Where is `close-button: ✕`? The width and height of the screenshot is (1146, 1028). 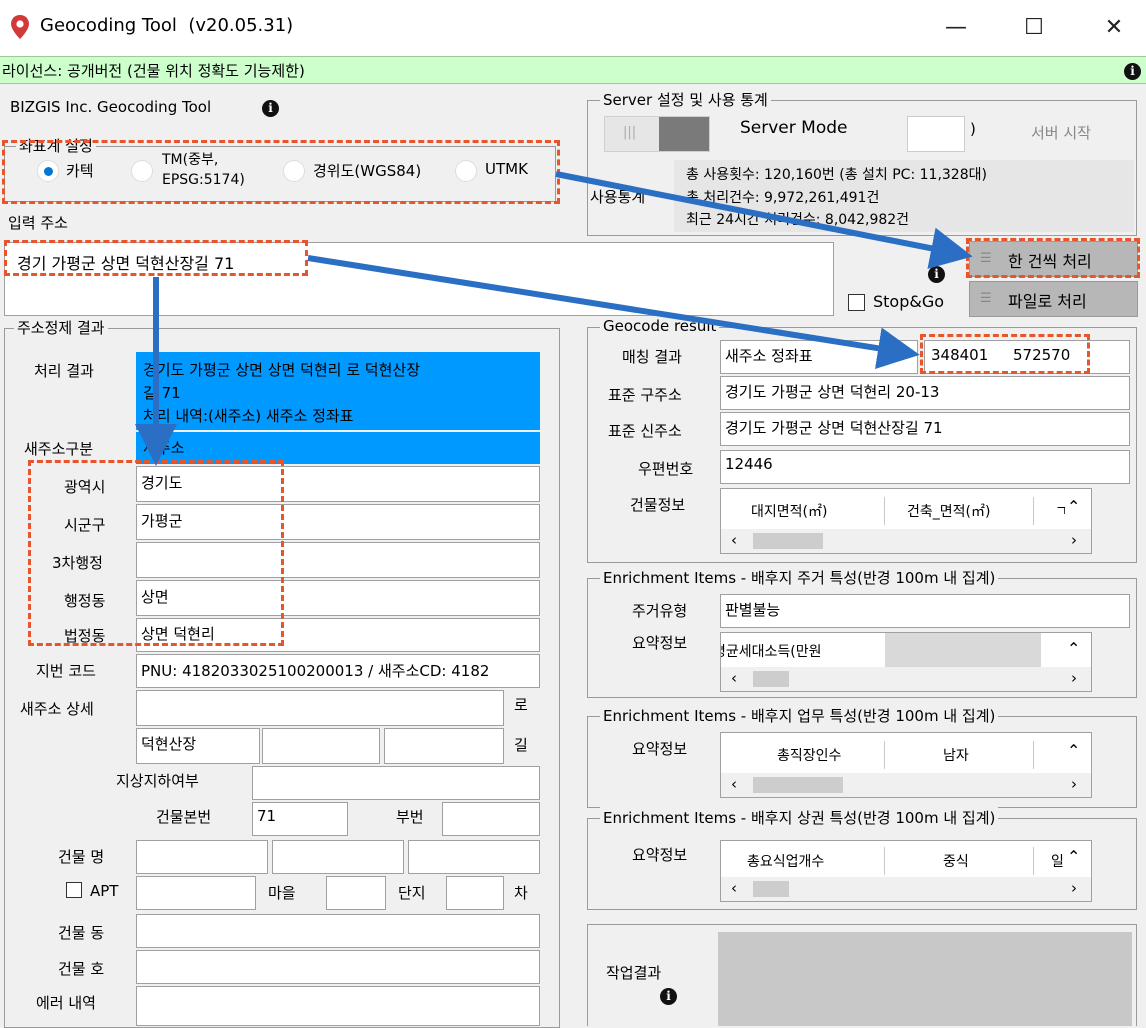
close-button: ✕ is located at coordinates (1114, 28).